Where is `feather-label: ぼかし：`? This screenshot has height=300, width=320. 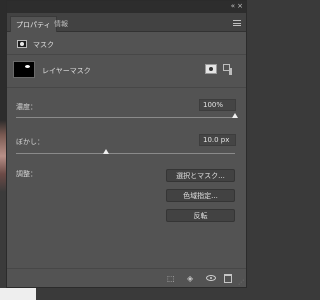 feather-label: ぼかし： is located at coordinates (30, 142).